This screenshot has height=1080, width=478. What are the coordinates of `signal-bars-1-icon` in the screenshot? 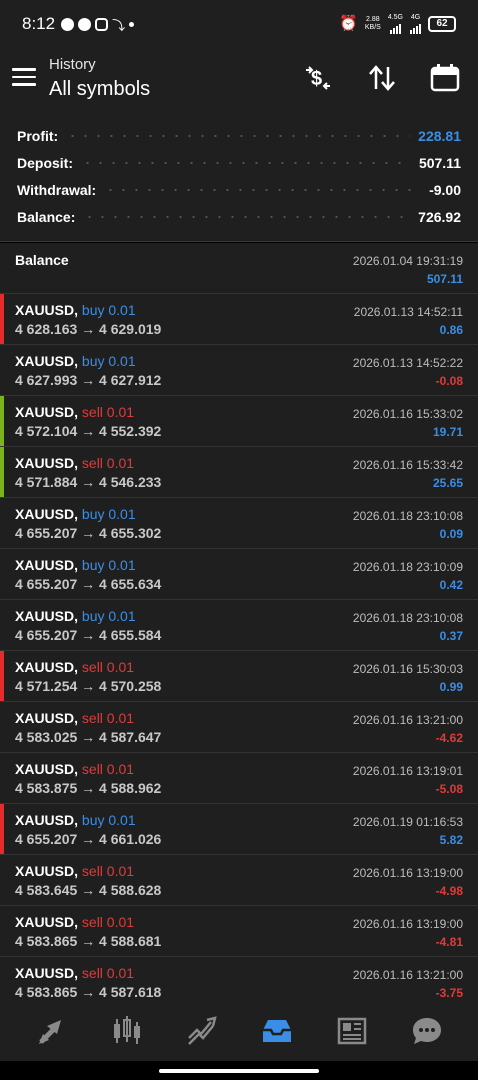 It's located at (395, 28).